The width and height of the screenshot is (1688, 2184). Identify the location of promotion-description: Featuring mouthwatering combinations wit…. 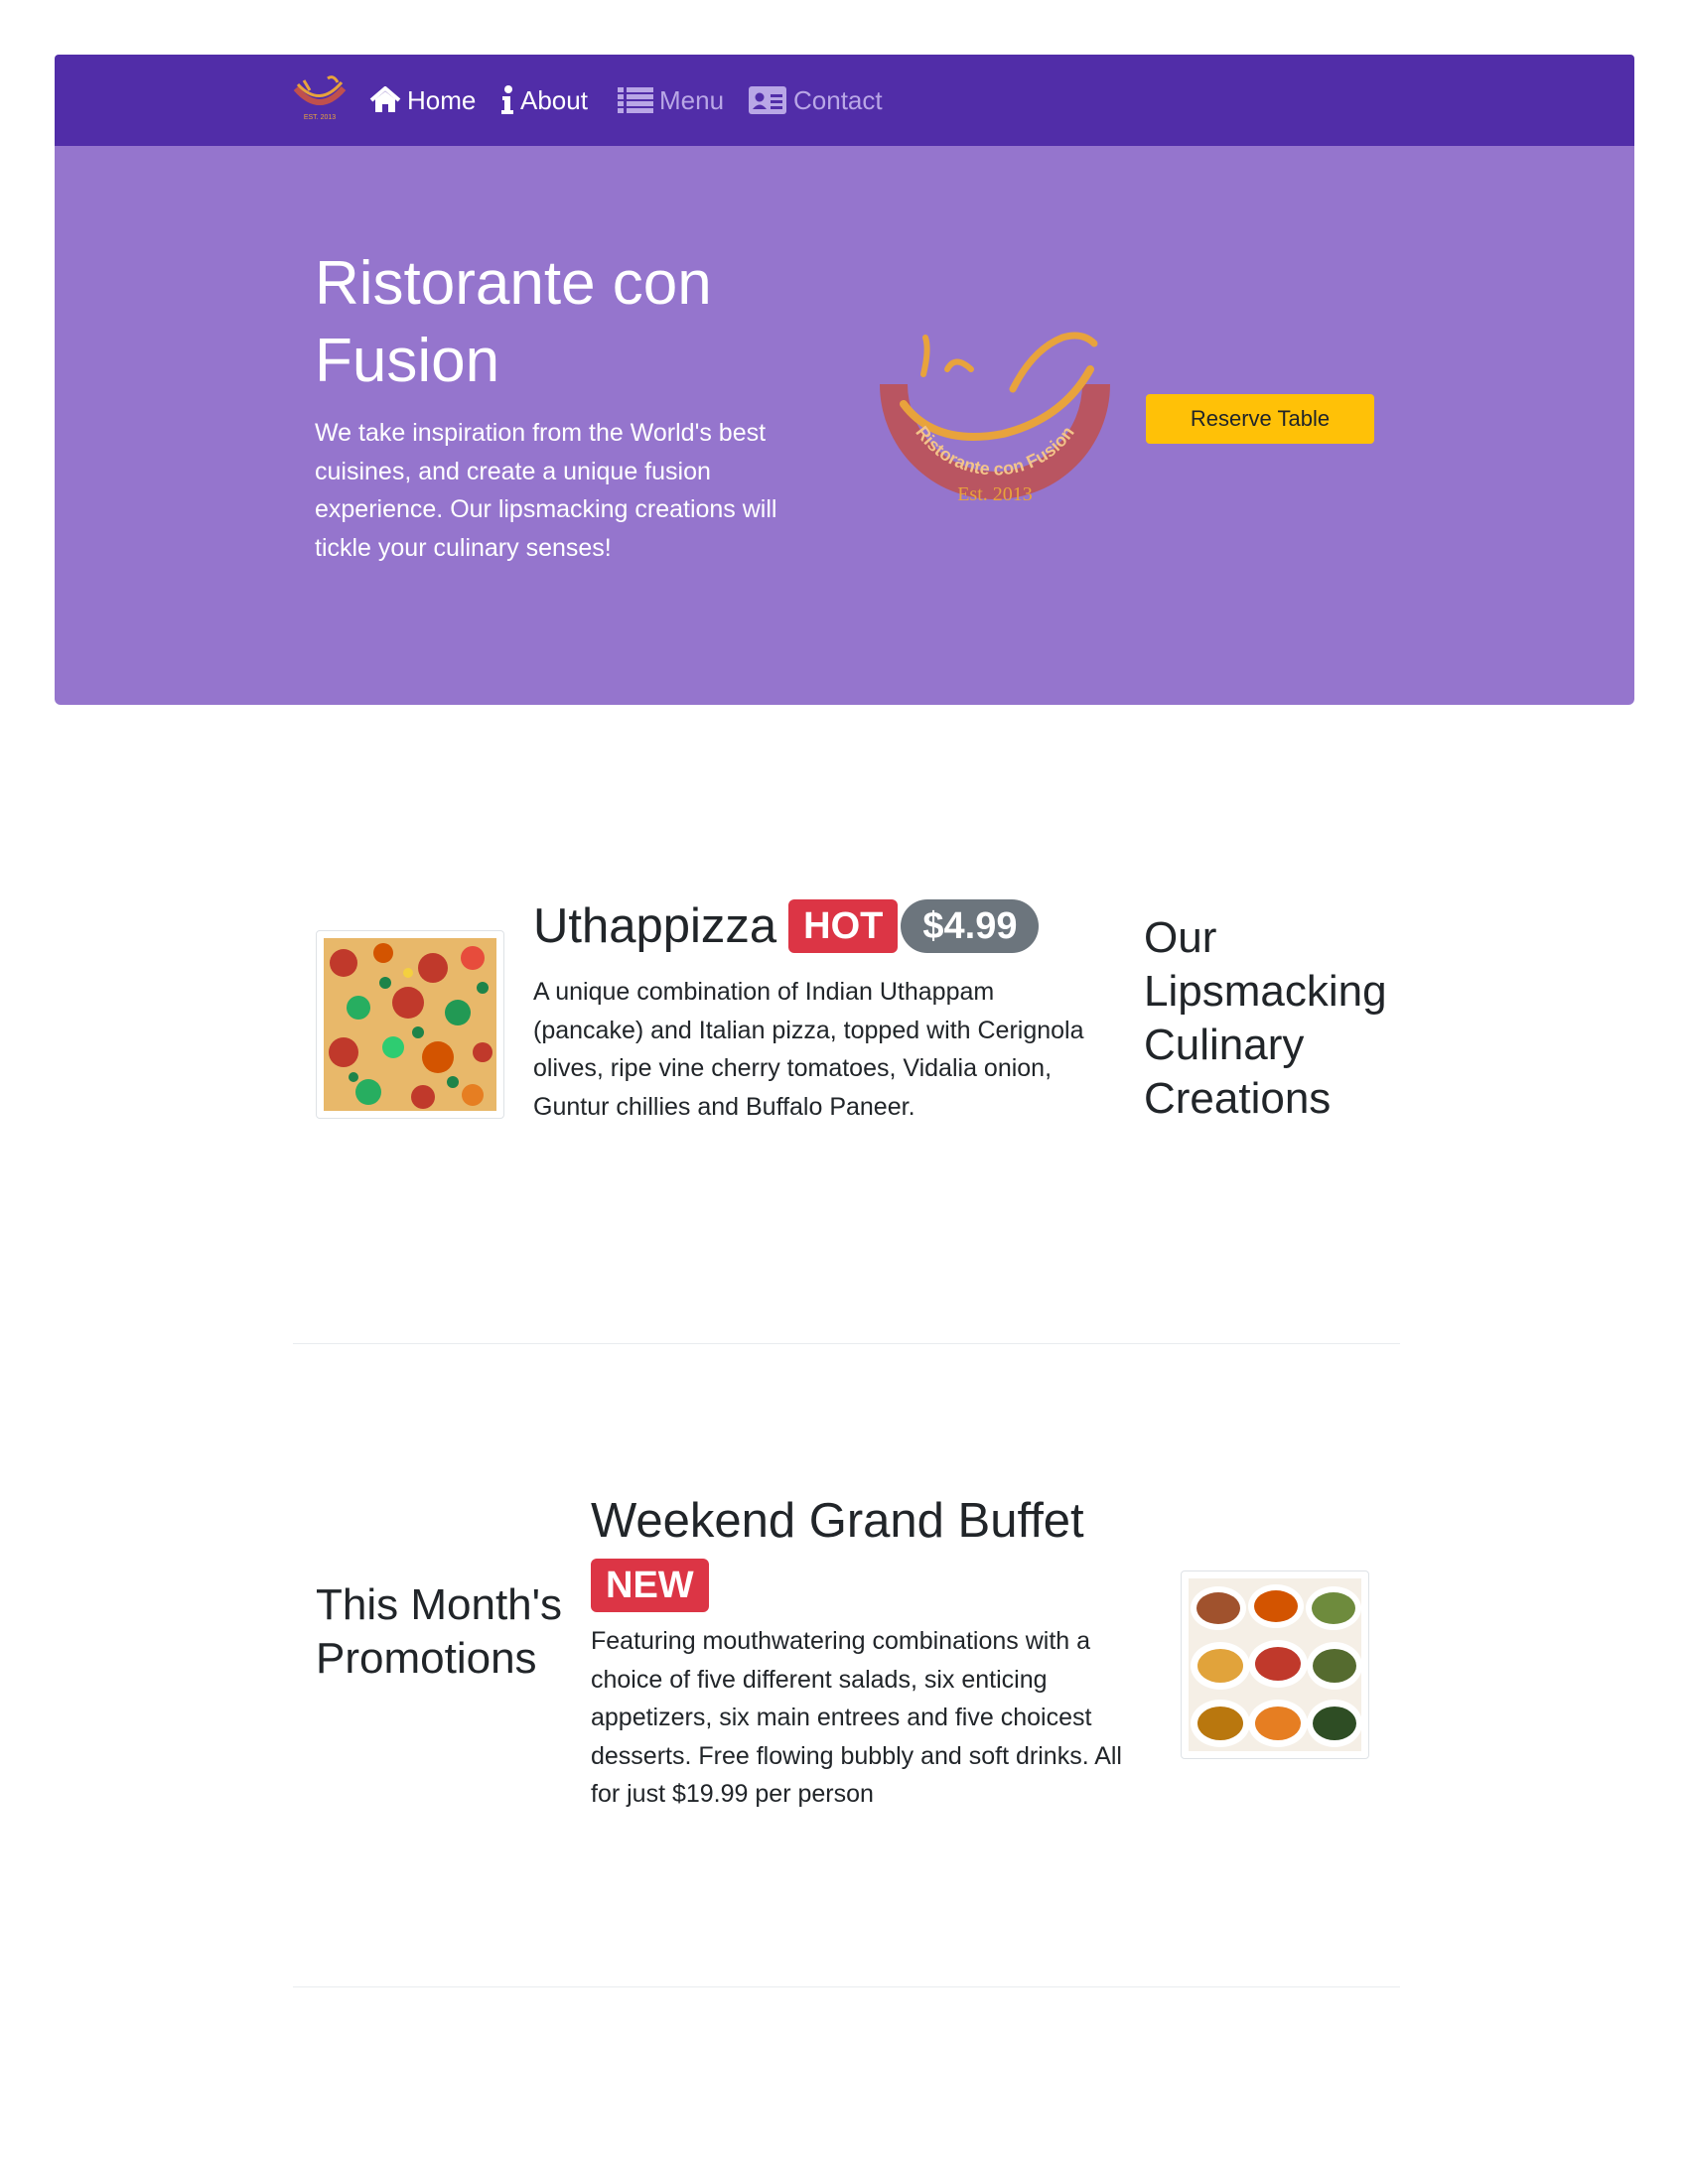
(856, 1717).